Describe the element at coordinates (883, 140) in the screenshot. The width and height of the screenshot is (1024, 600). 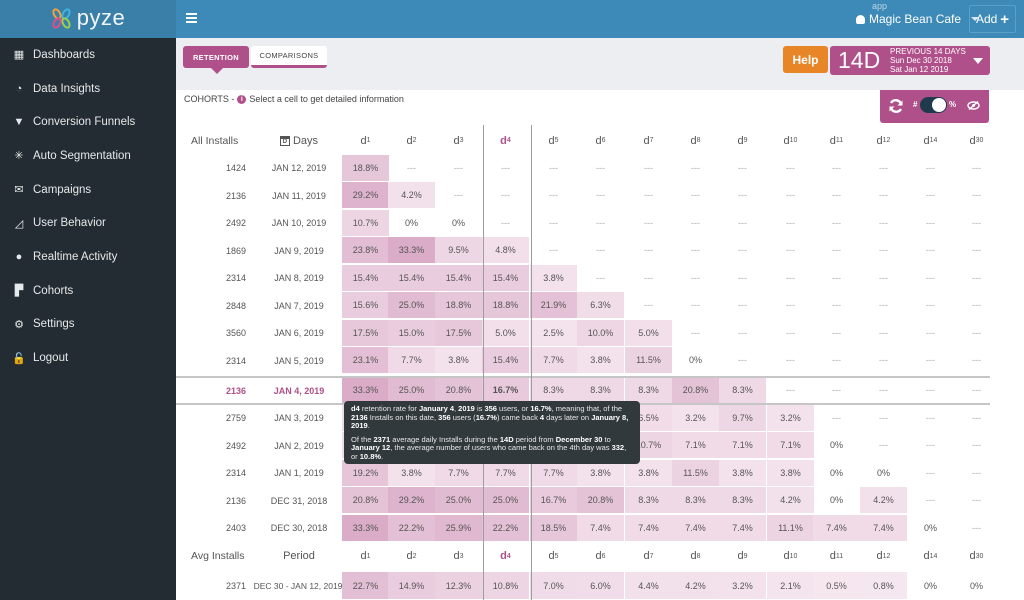
I see `day-column-header: d 12` at that location.